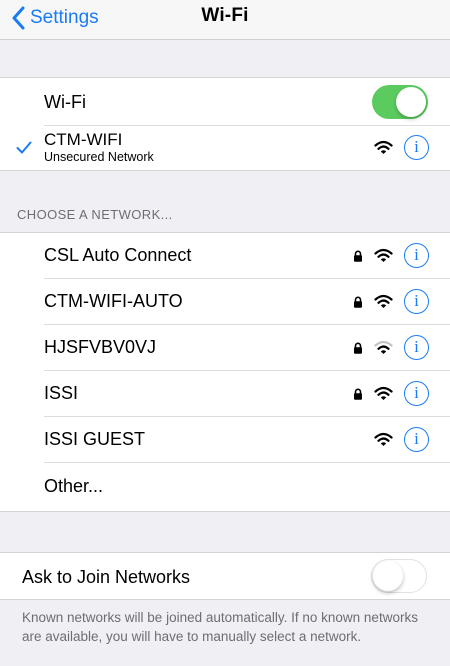  I want to click on connected-network-name: CTM-WIFI, so click(83, 139).